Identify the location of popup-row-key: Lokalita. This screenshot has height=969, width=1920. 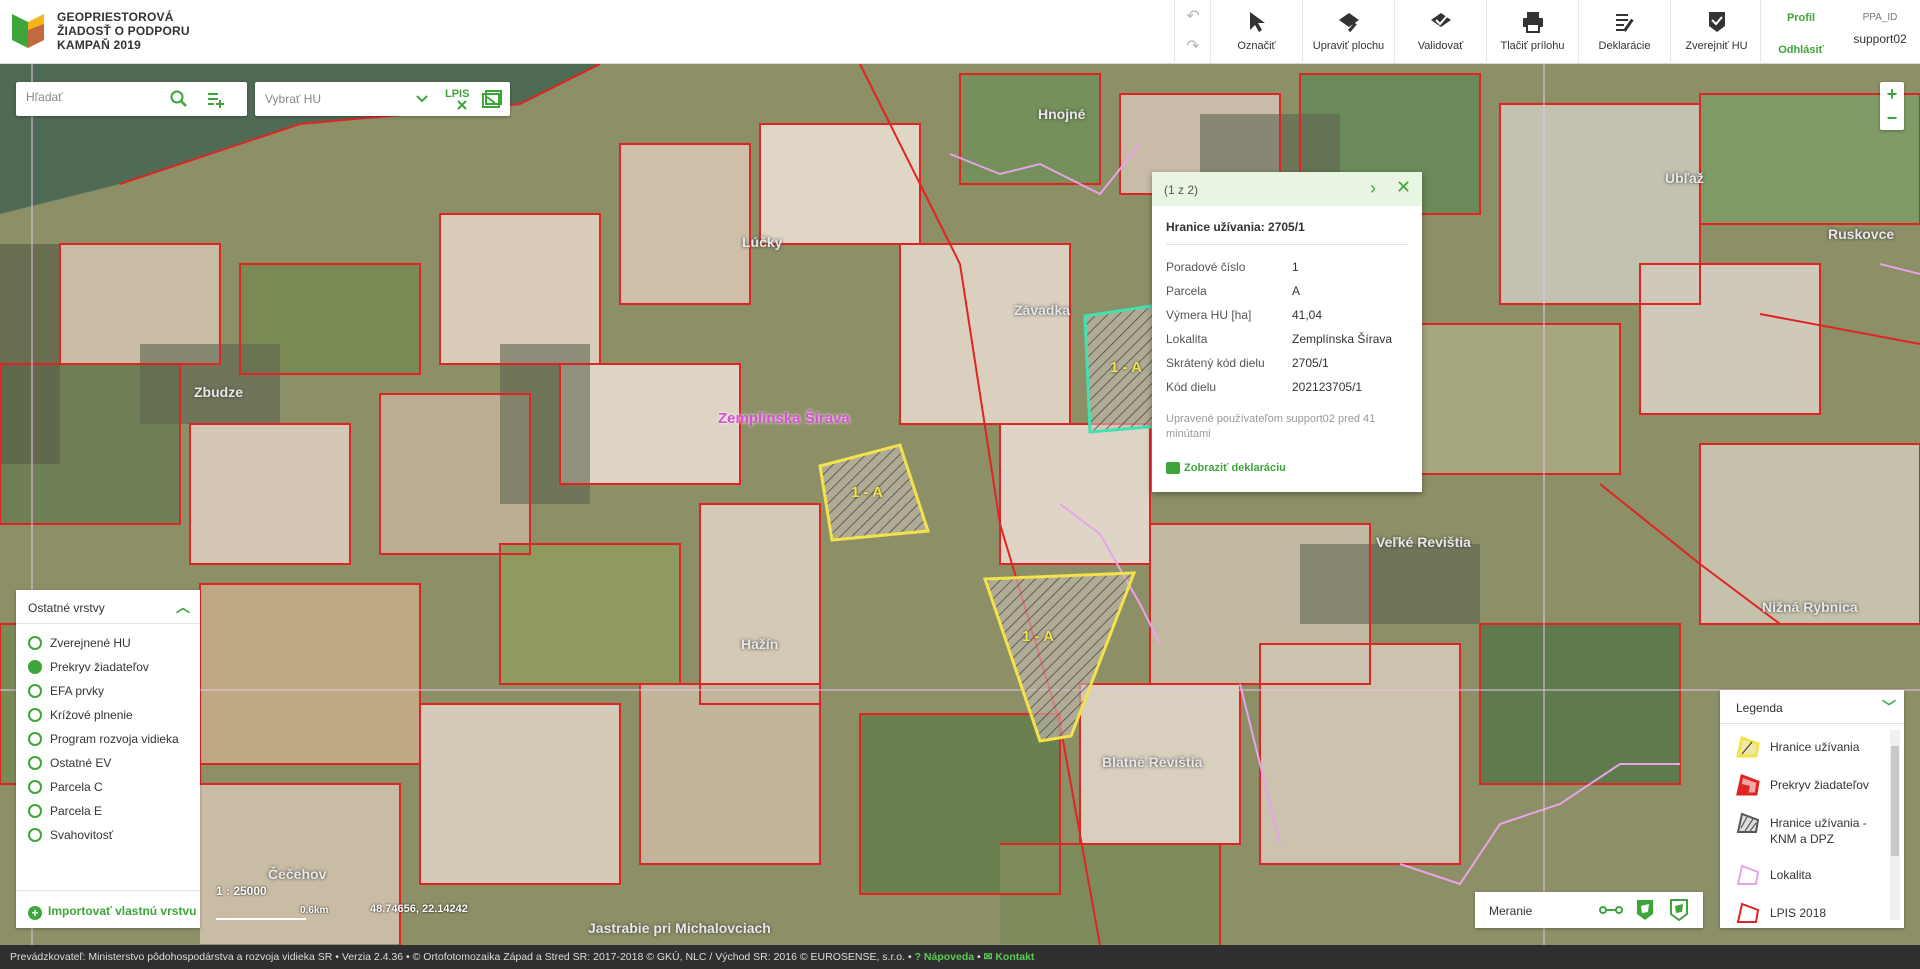
(1187, 339).